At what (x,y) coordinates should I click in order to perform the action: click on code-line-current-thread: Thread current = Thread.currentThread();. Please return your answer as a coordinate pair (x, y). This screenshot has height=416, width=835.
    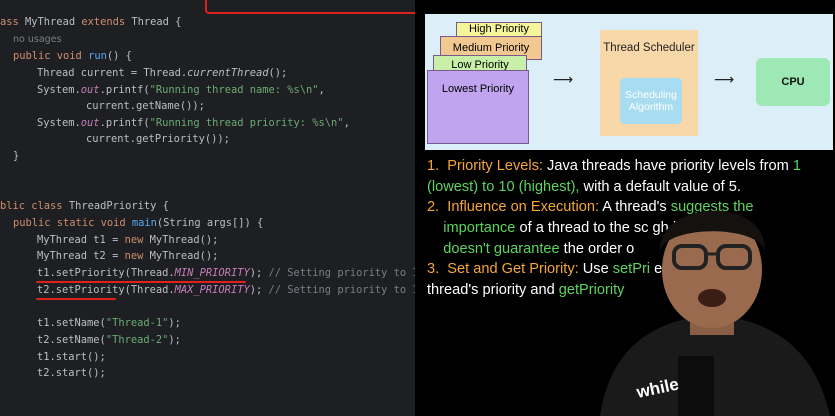
    Looking at the image, I should click on (162, 73).